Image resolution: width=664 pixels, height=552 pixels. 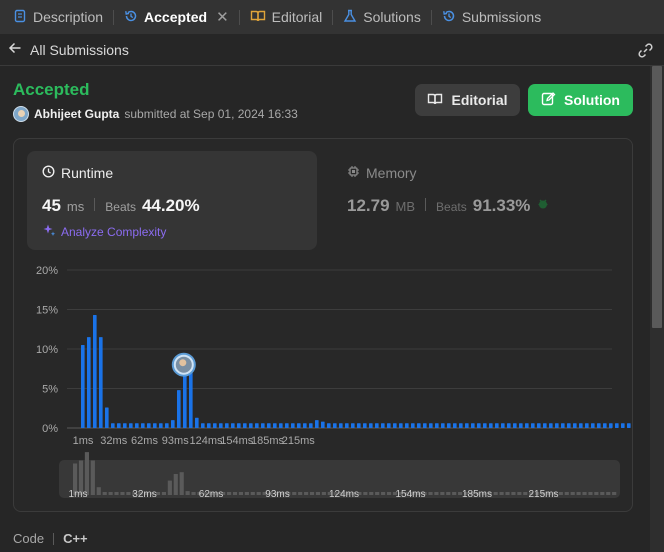 What do you see at coordinates (15, 49) in the screenshot?
I see `arrow-left-icon` at bounding box center [15, 49].